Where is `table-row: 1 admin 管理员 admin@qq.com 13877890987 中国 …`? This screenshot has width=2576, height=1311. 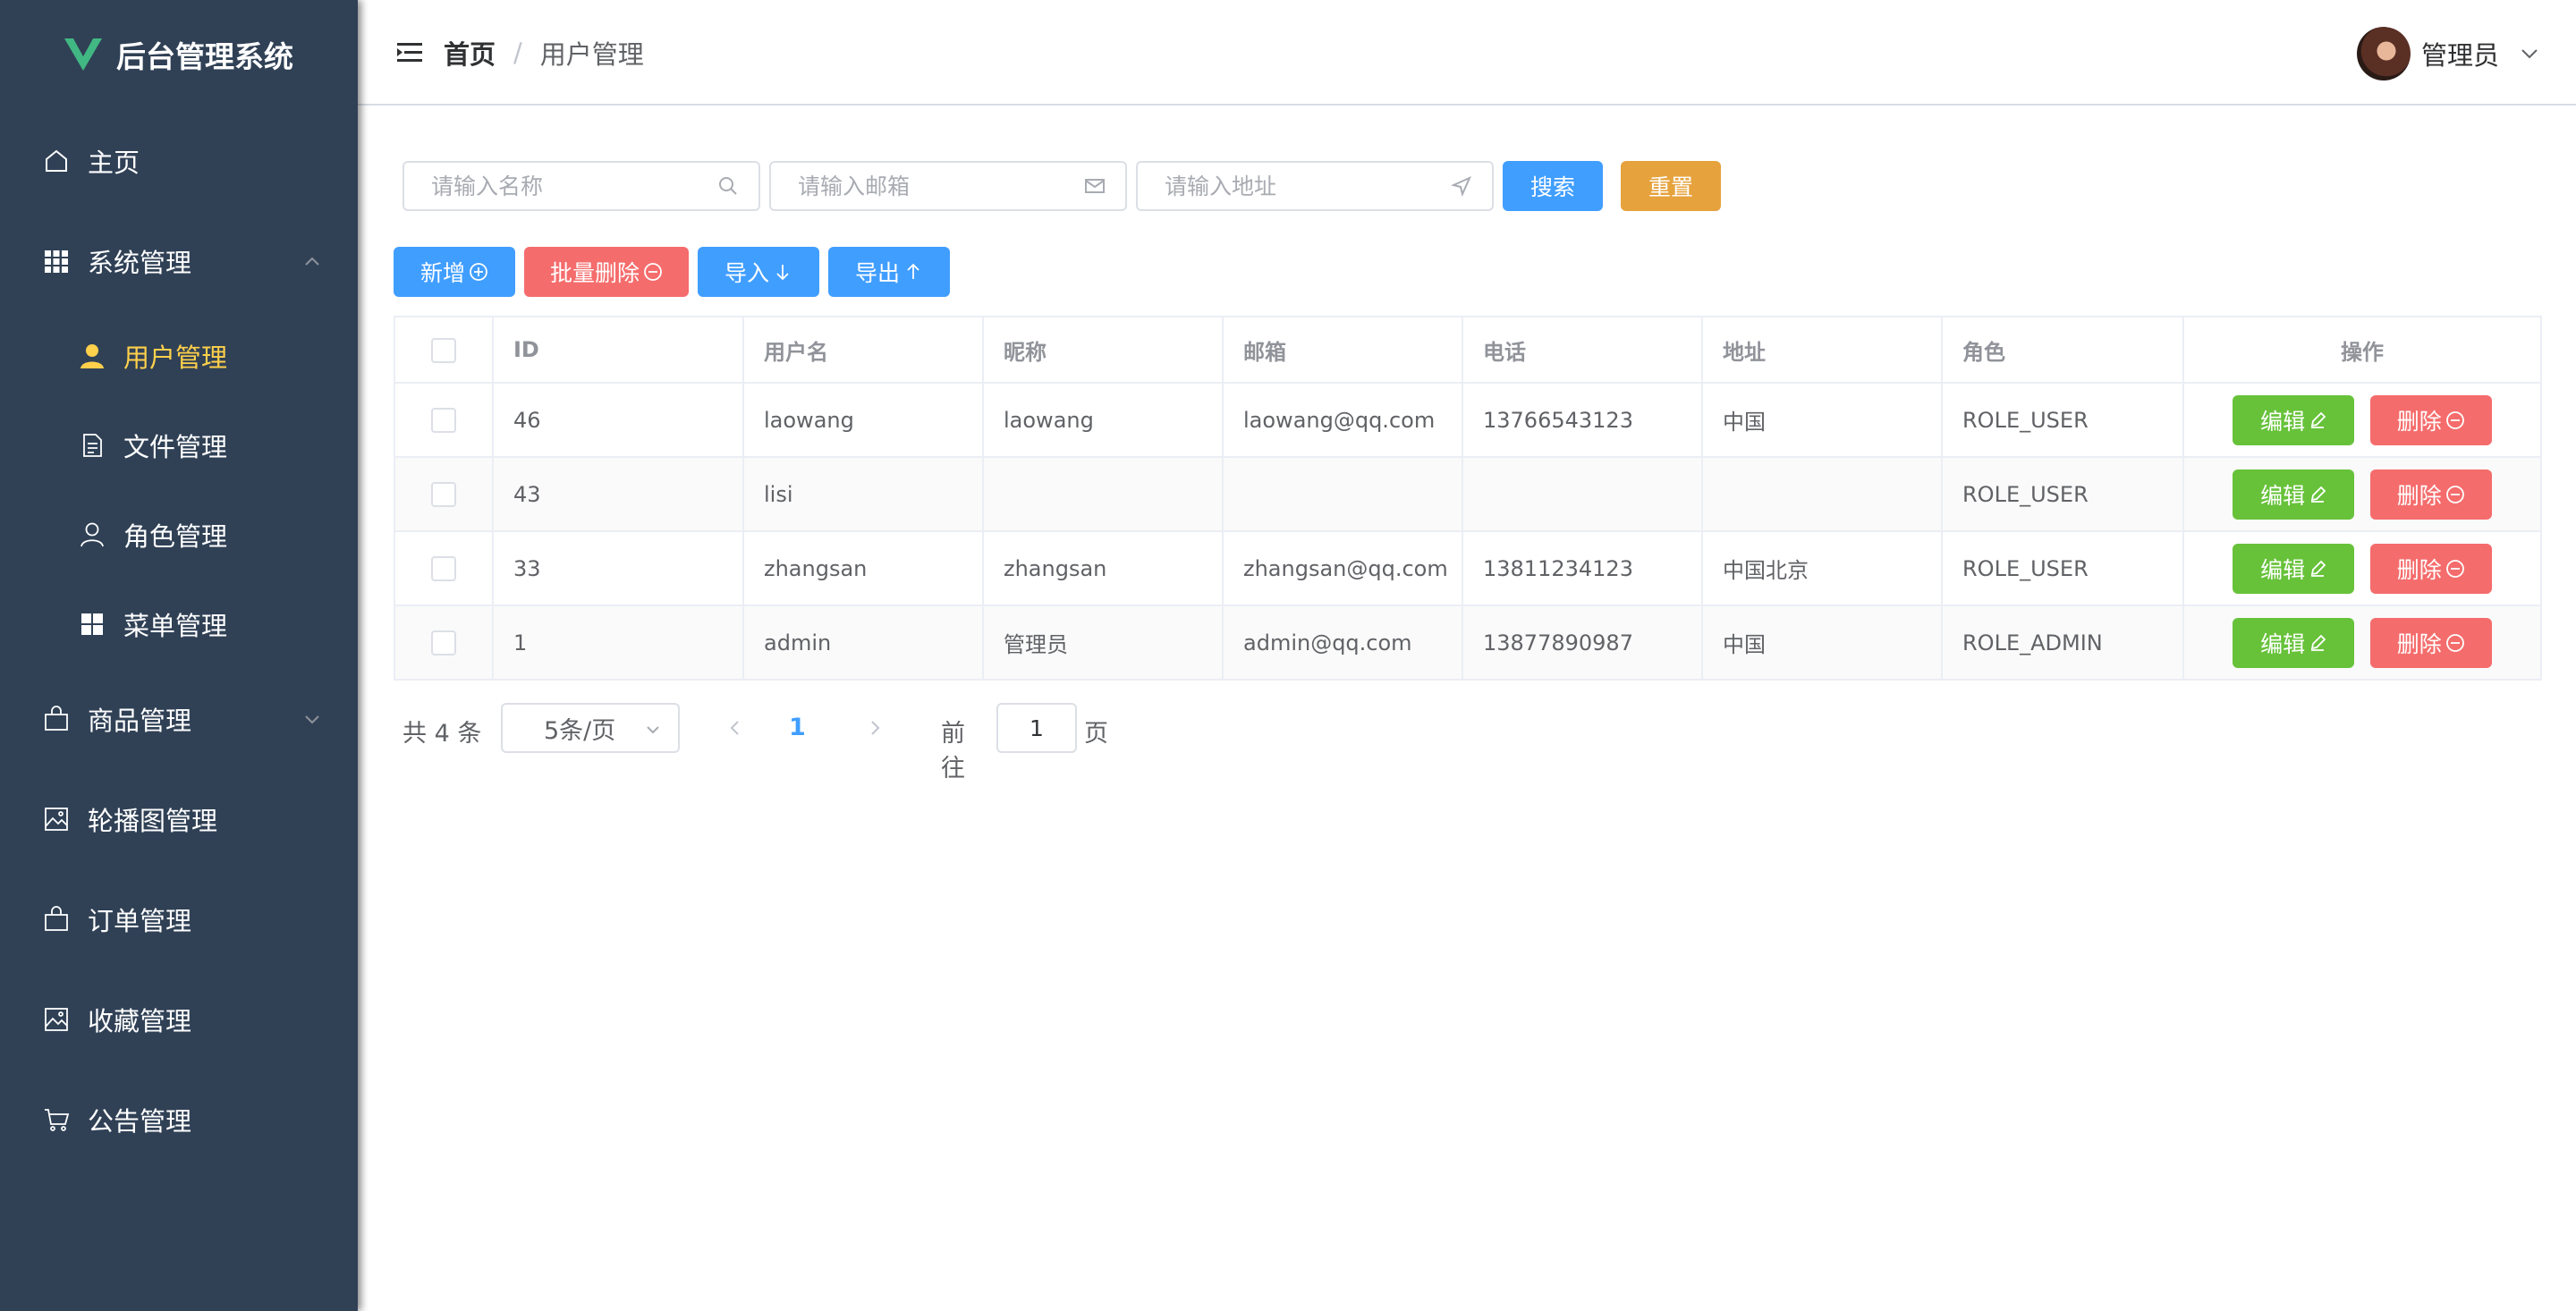 table-row: 1 admin 管理员 admin@qq.com 13877890987 中国 … is located at coordinates (1468, 643).